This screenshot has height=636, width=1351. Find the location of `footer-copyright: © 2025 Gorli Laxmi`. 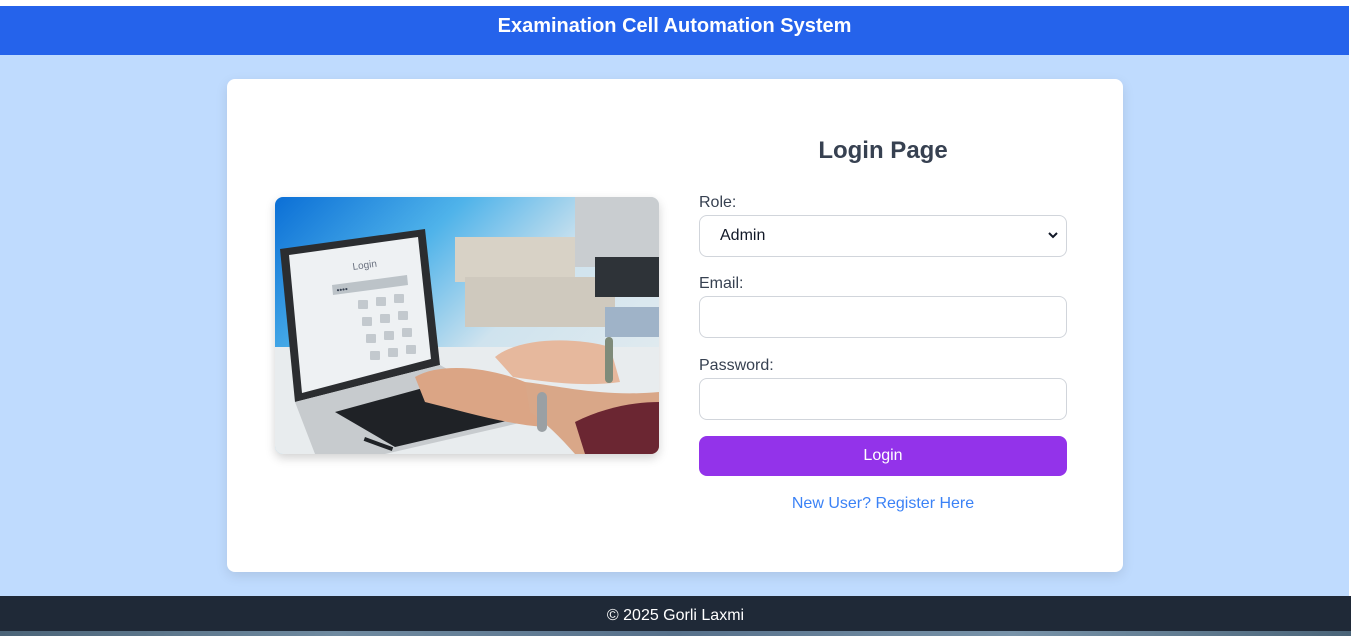

footer-copyright: © 2025 Gorli Laxmi is located at coordinates (675, 615).